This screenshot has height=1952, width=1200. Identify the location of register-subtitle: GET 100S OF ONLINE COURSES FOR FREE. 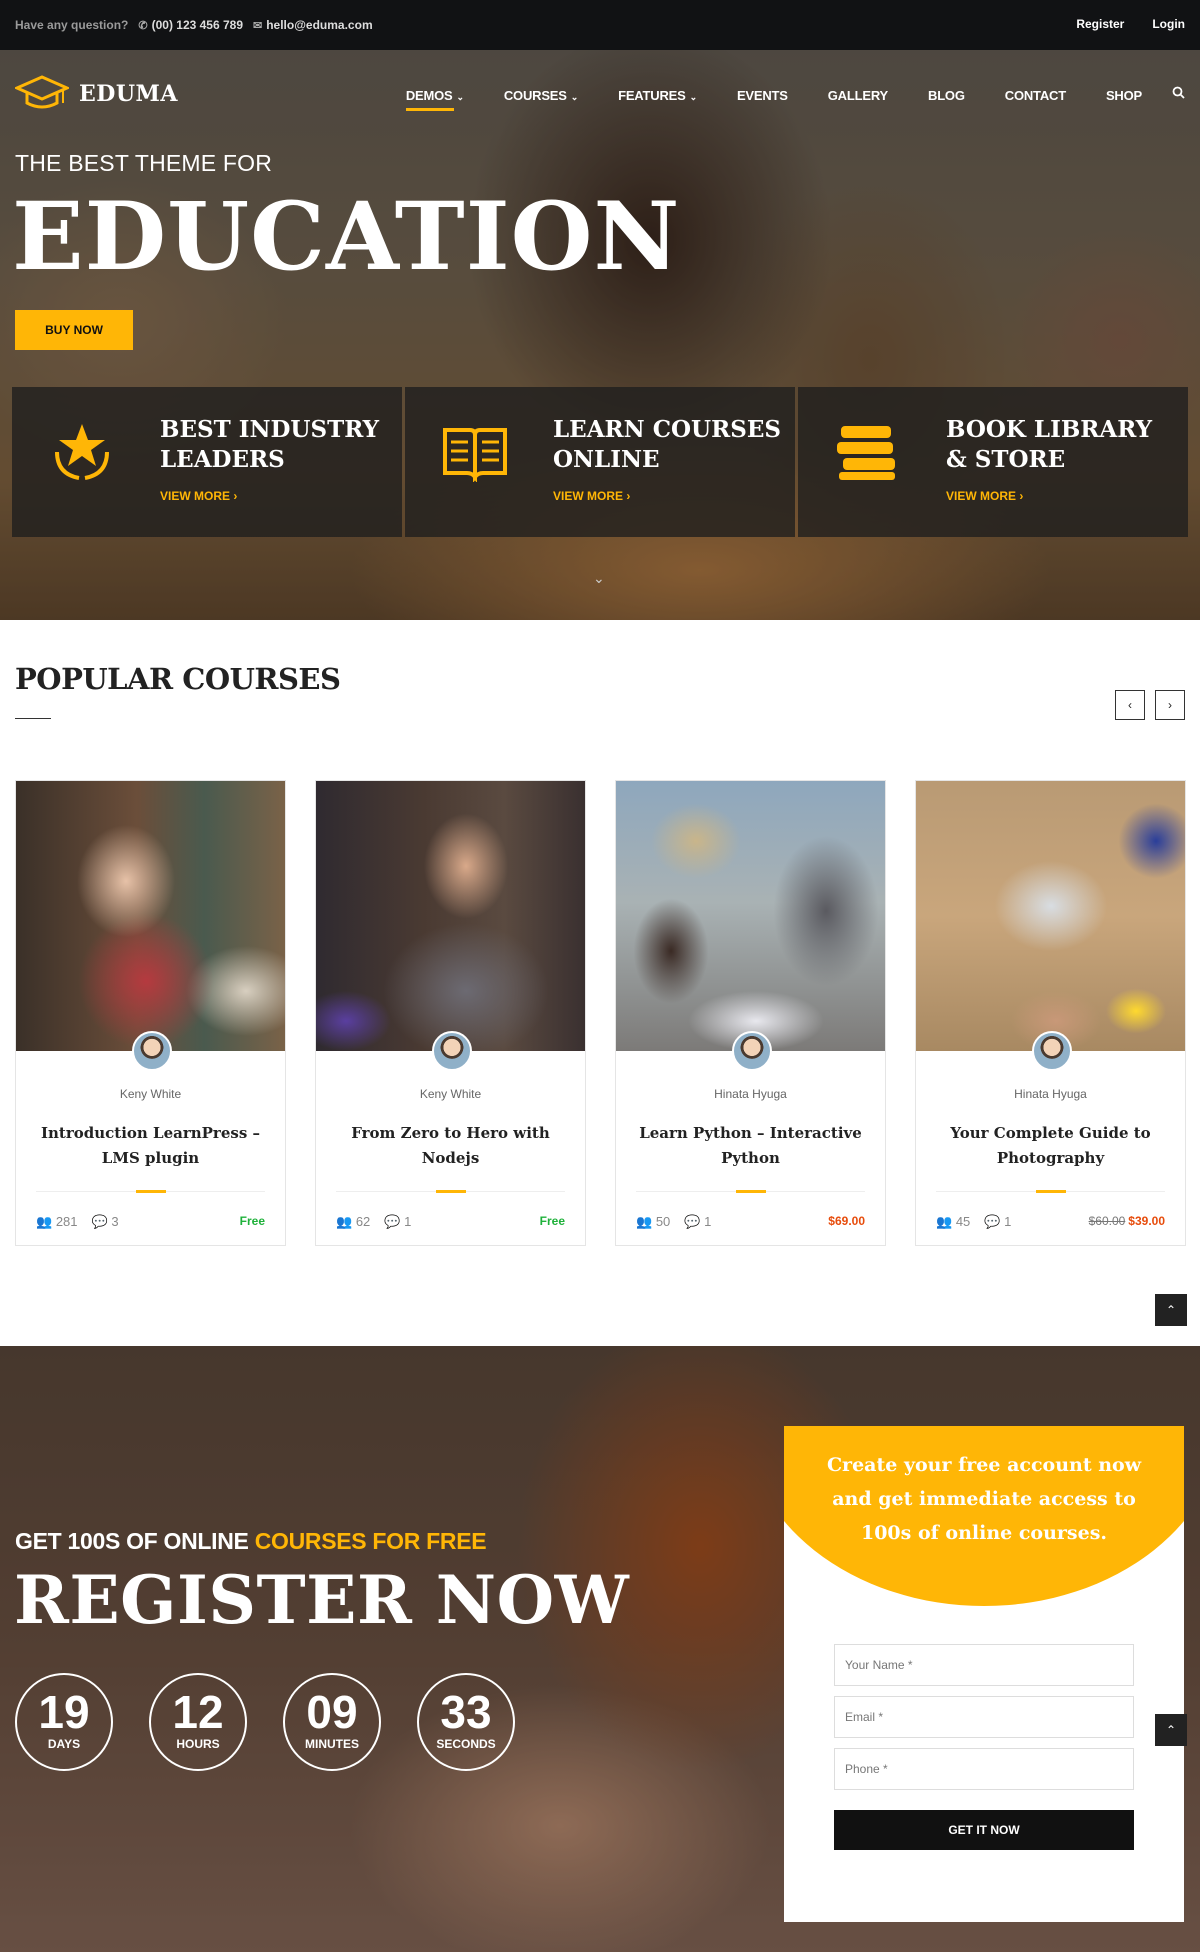
(251, 1541).